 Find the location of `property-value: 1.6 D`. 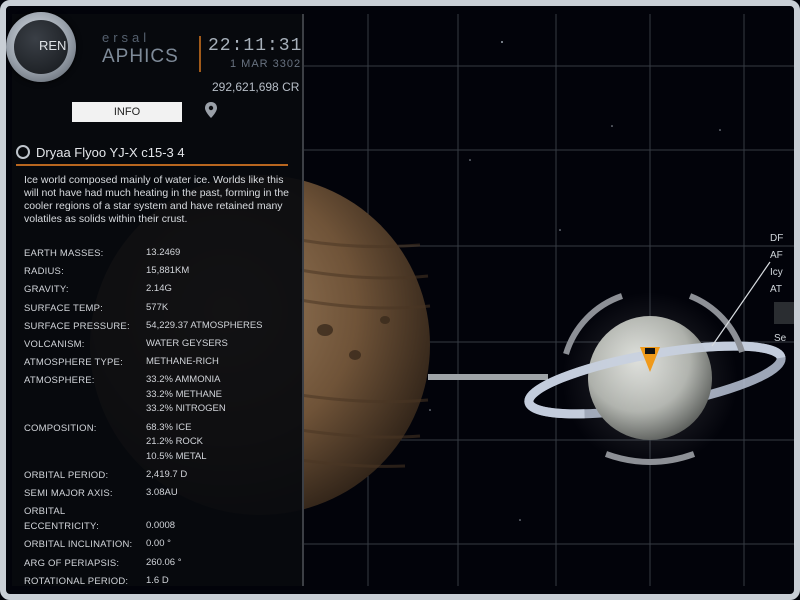

property-value: 1.6 D is located at coordinates (157, 580).